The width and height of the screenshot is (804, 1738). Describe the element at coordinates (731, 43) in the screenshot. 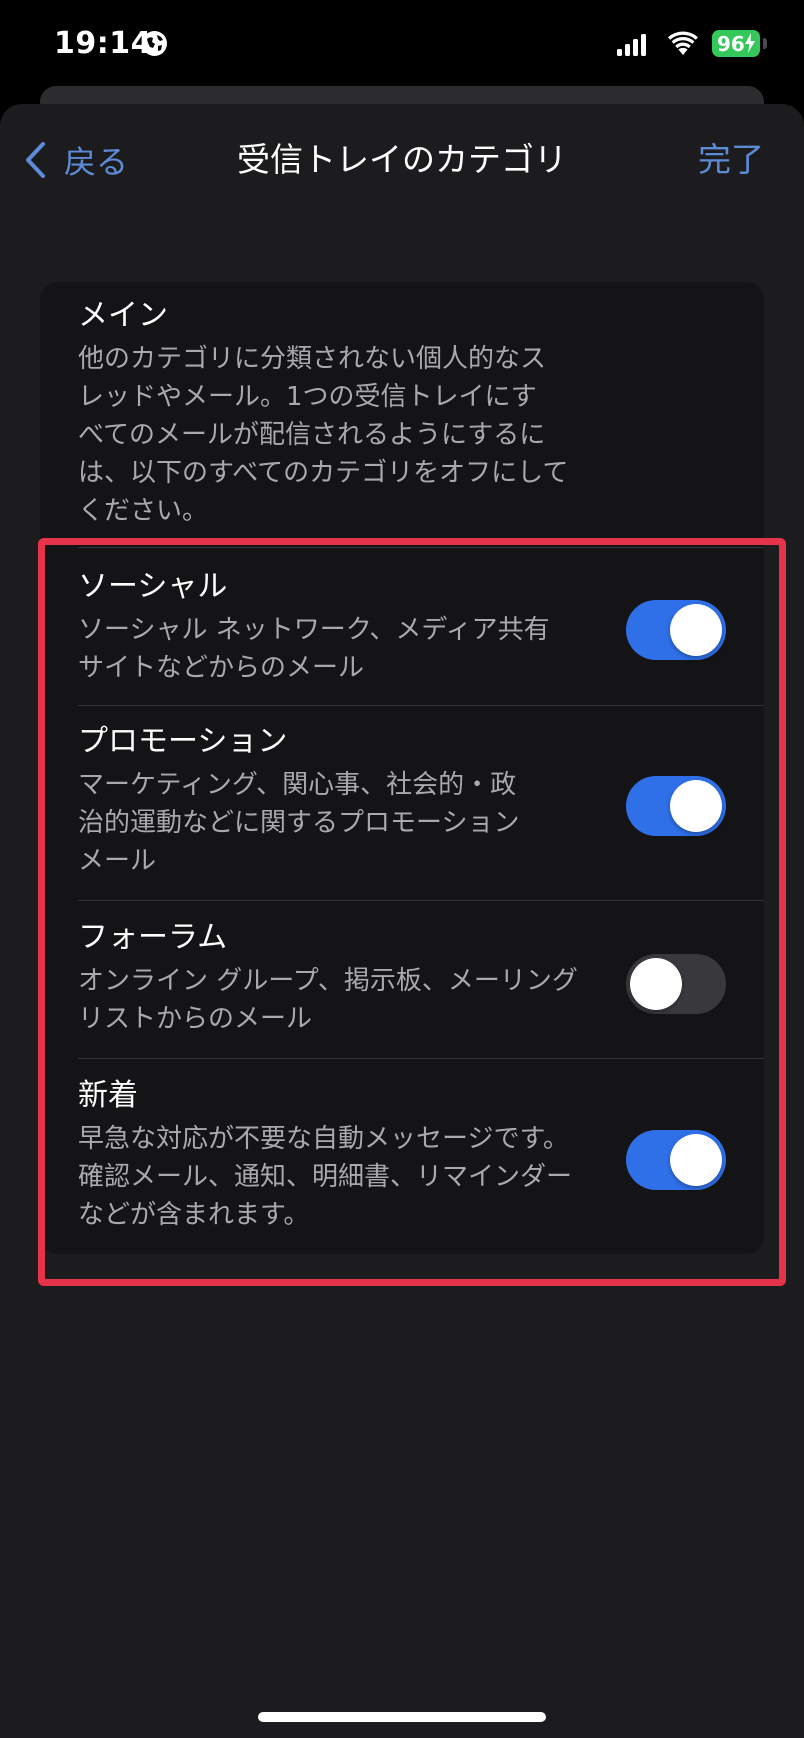

I see `battery-level: 96` at that location.